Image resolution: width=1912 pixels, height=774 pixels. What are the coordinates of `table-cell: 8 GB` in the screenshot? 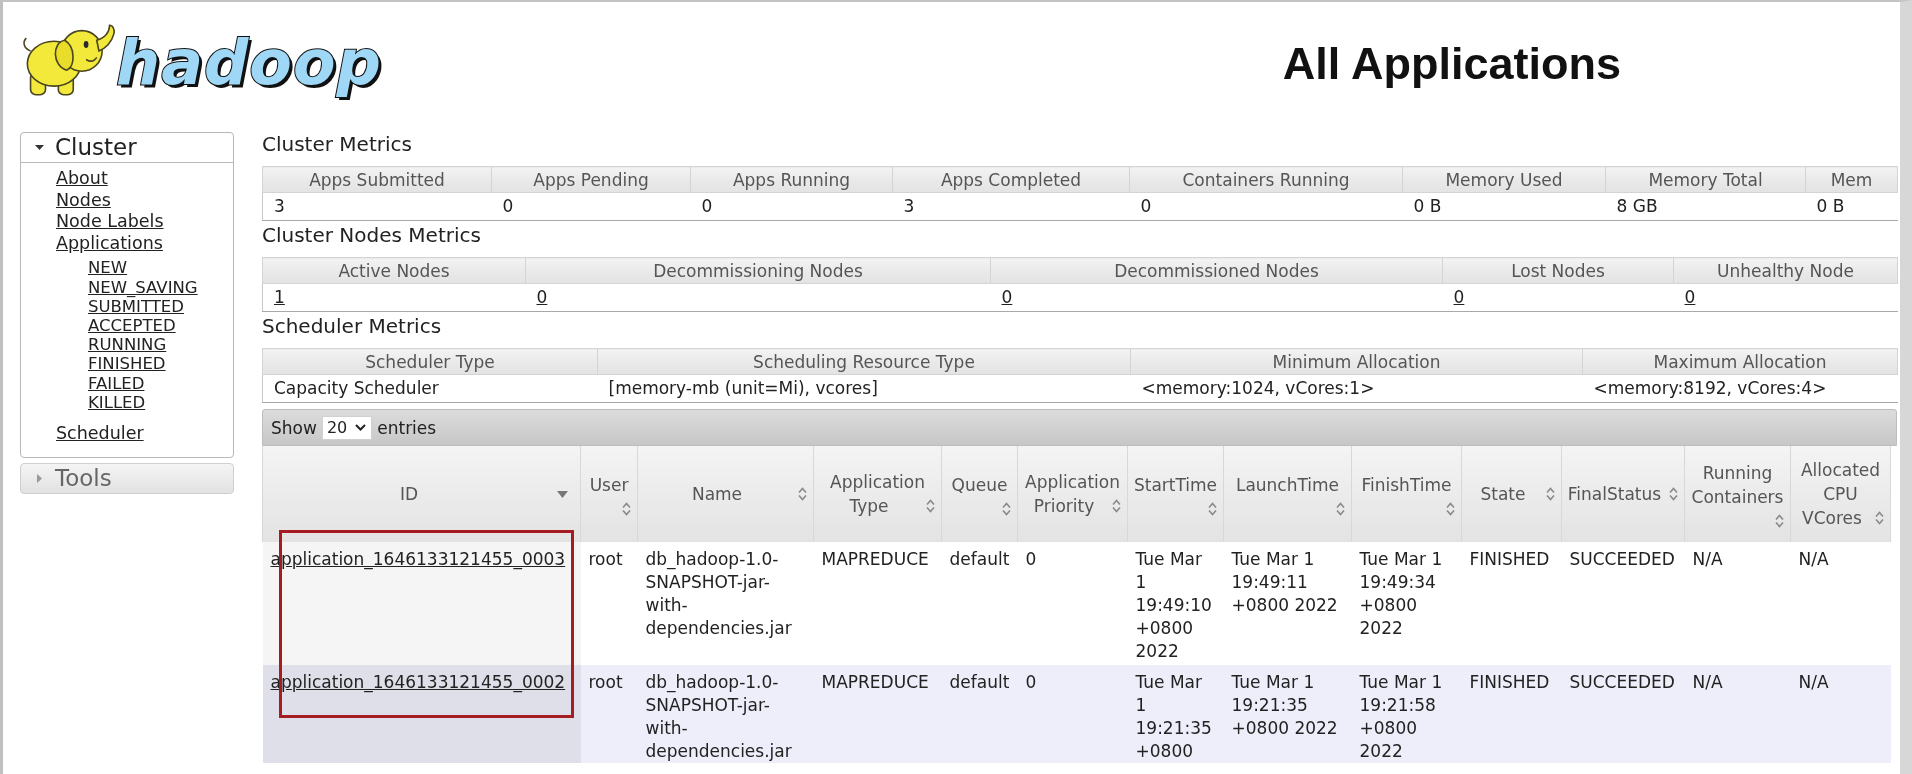 It's located at (1705, 206).